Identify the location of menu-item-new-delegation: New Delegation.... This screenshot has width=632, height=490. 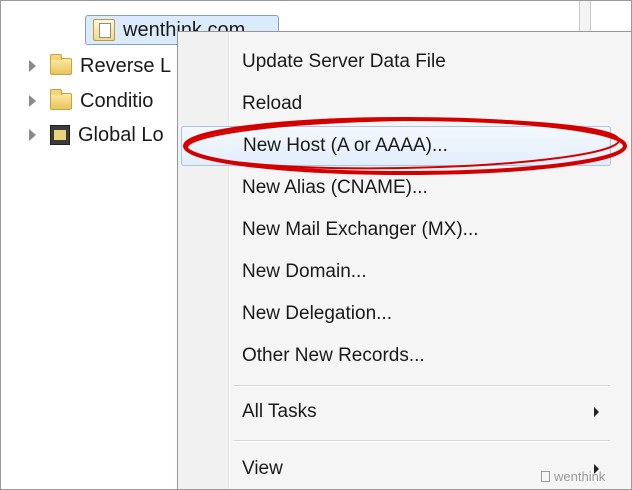
(396, 314).